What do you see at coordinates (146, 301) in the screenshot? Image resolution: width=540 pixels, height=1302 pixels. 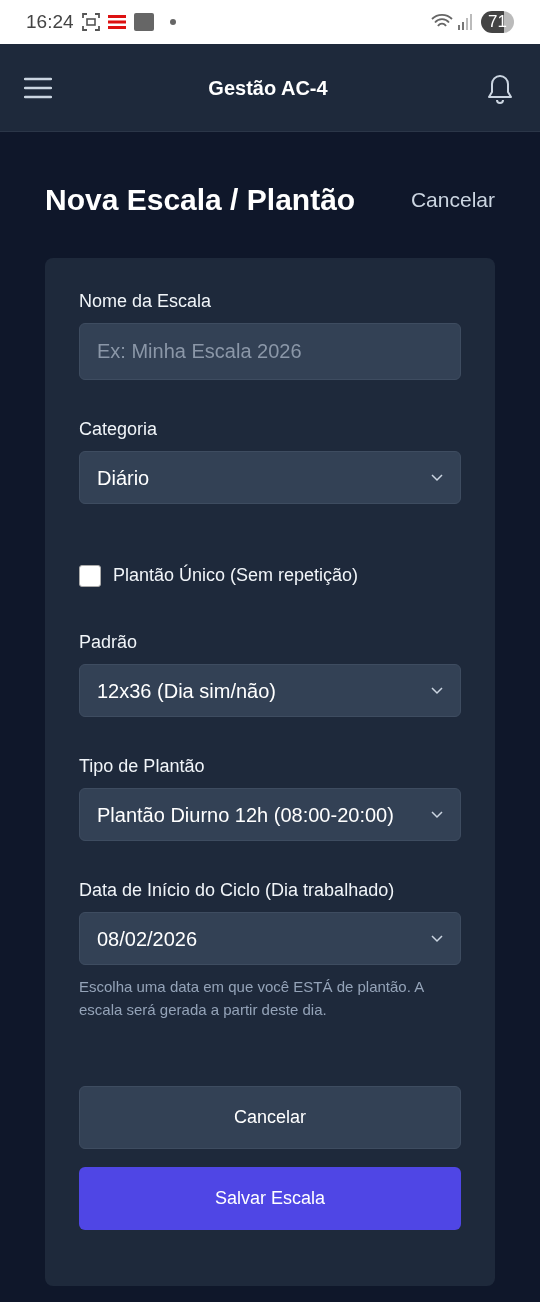 I see `field-label: Nome da Escala` at bounding box center [146, 301].